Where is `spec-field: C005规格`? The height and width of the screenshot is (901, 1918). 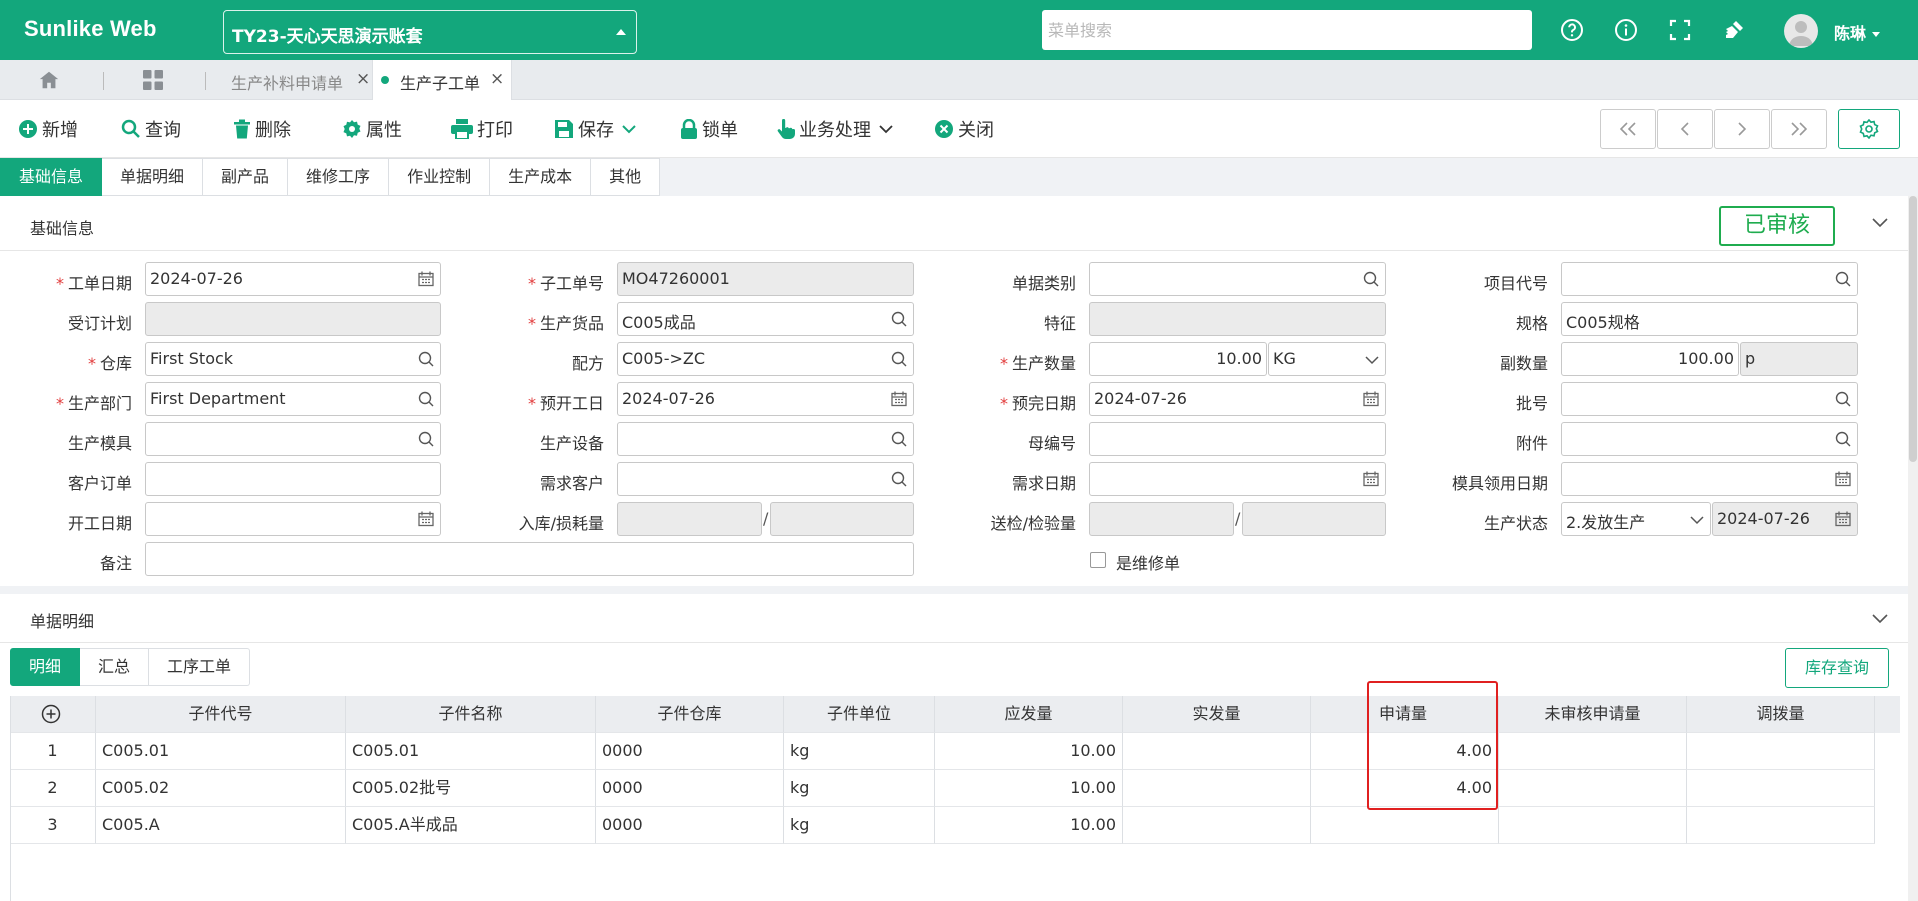 spec-field: C005规格 is located at coordinates (1709, 319).